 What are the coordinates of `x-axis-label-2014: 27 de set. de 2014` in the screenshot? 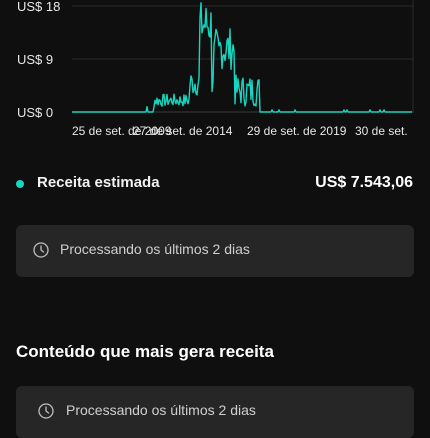 It's located at (183, 131).